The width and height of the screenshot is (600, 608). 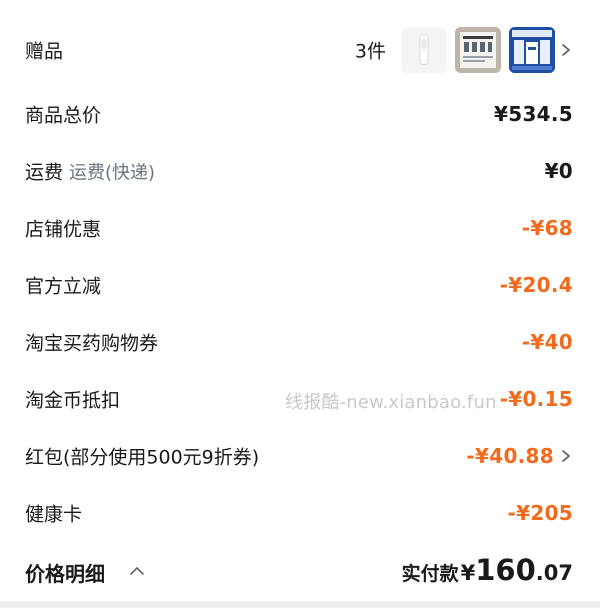 What do you see at coordinates (505, 570) in the screenshot?
I see `total-integer: 160` at bounding box center [505, 570].